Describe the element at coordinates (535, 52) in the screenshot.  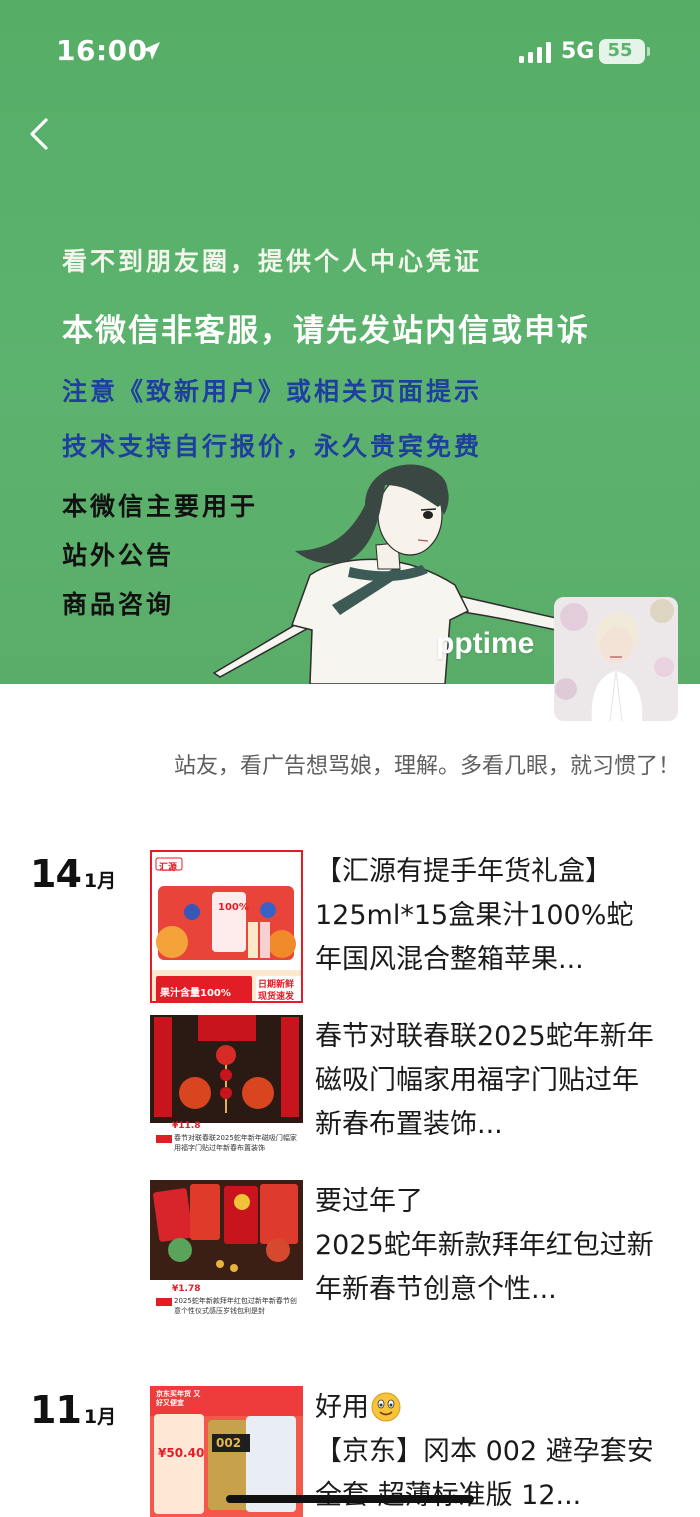
I see `cellular-signal-icon` at that location.